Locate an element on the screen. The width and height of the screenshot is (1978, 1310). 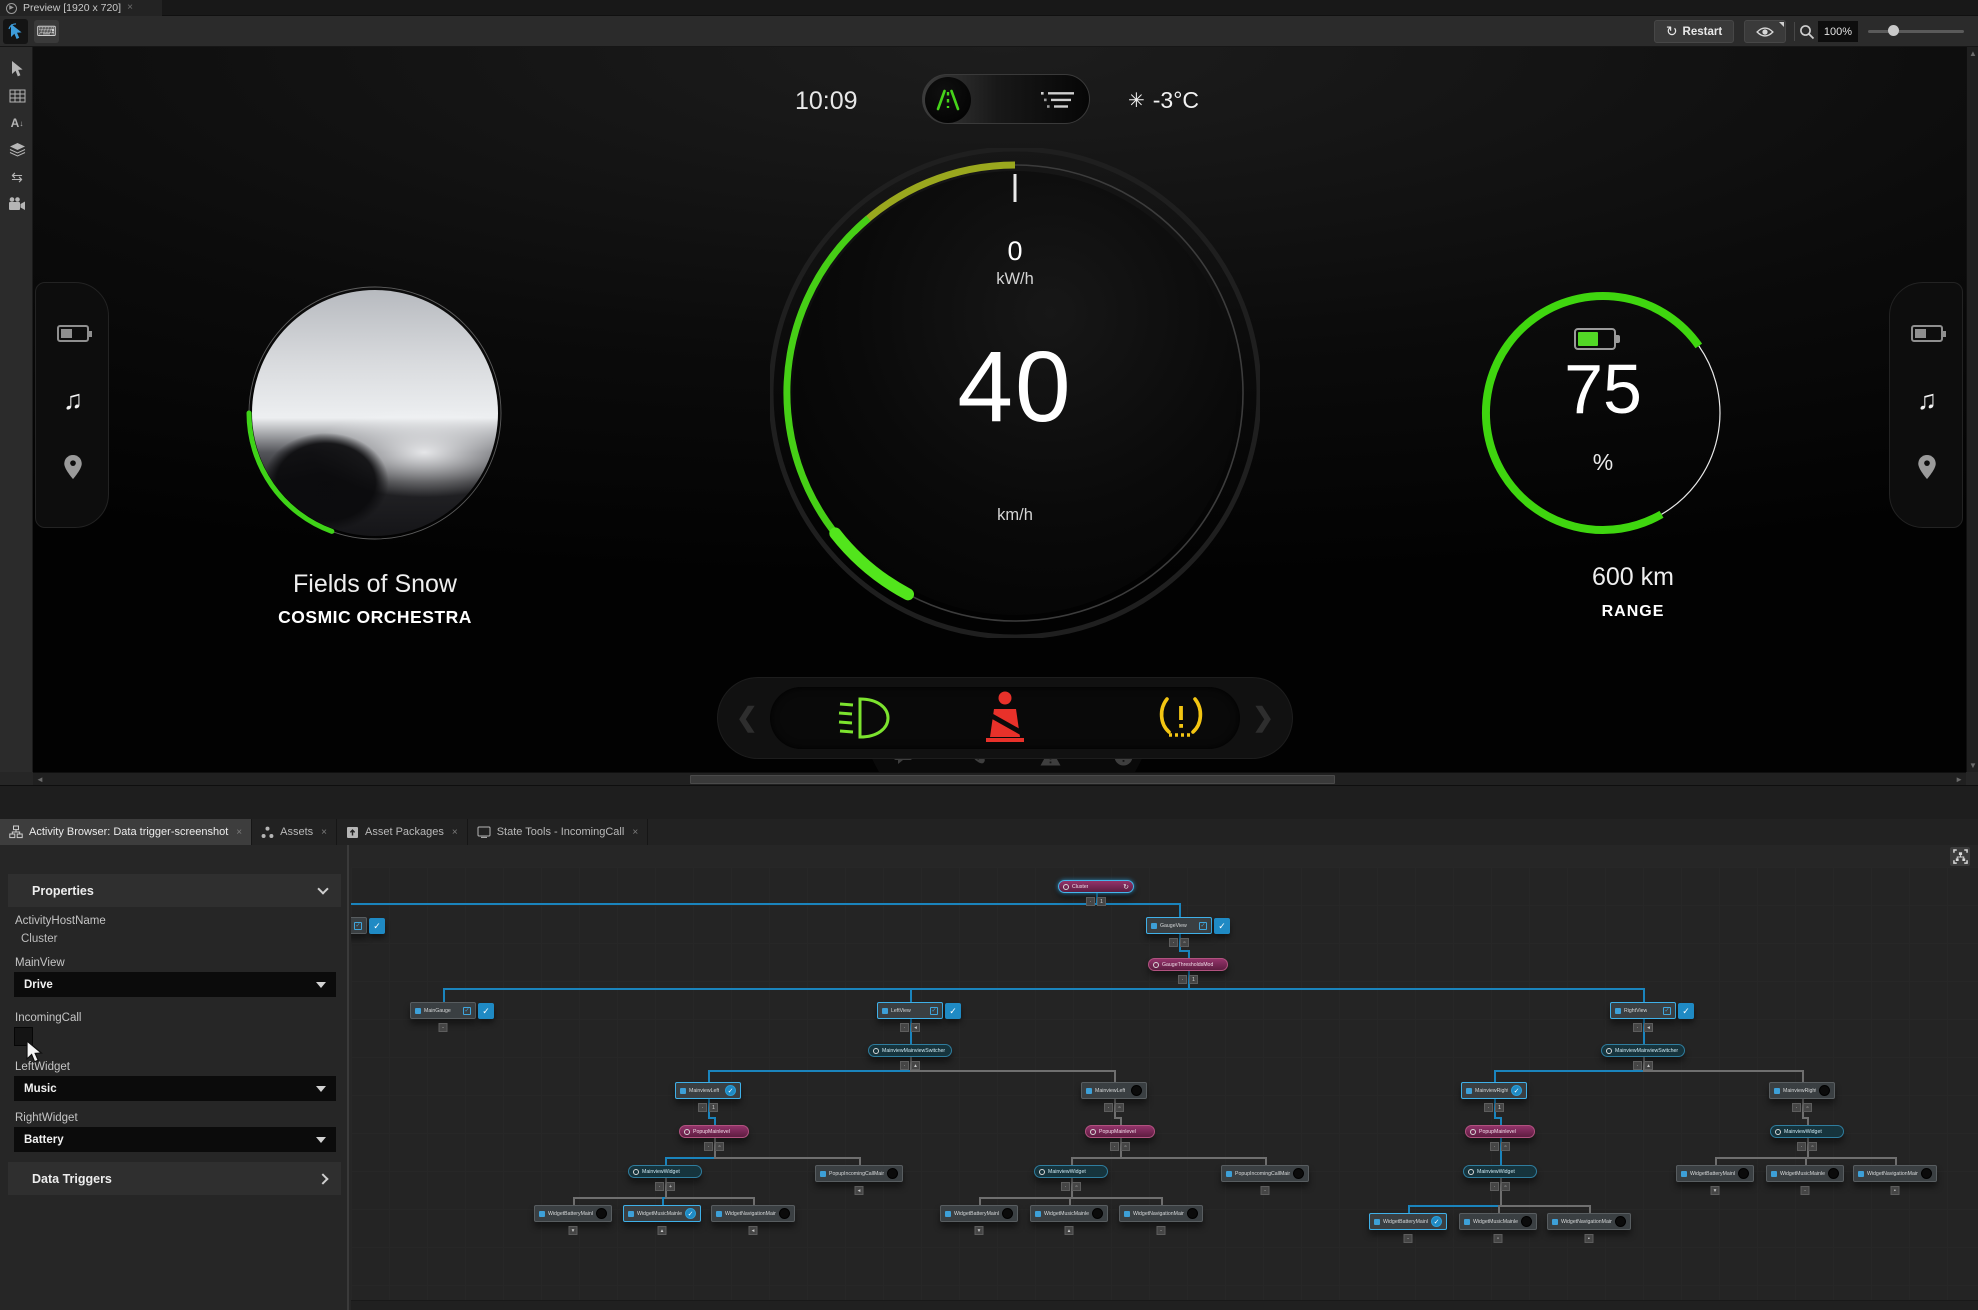
node-expander-badges: · + is located at coordinates (665, 1186).